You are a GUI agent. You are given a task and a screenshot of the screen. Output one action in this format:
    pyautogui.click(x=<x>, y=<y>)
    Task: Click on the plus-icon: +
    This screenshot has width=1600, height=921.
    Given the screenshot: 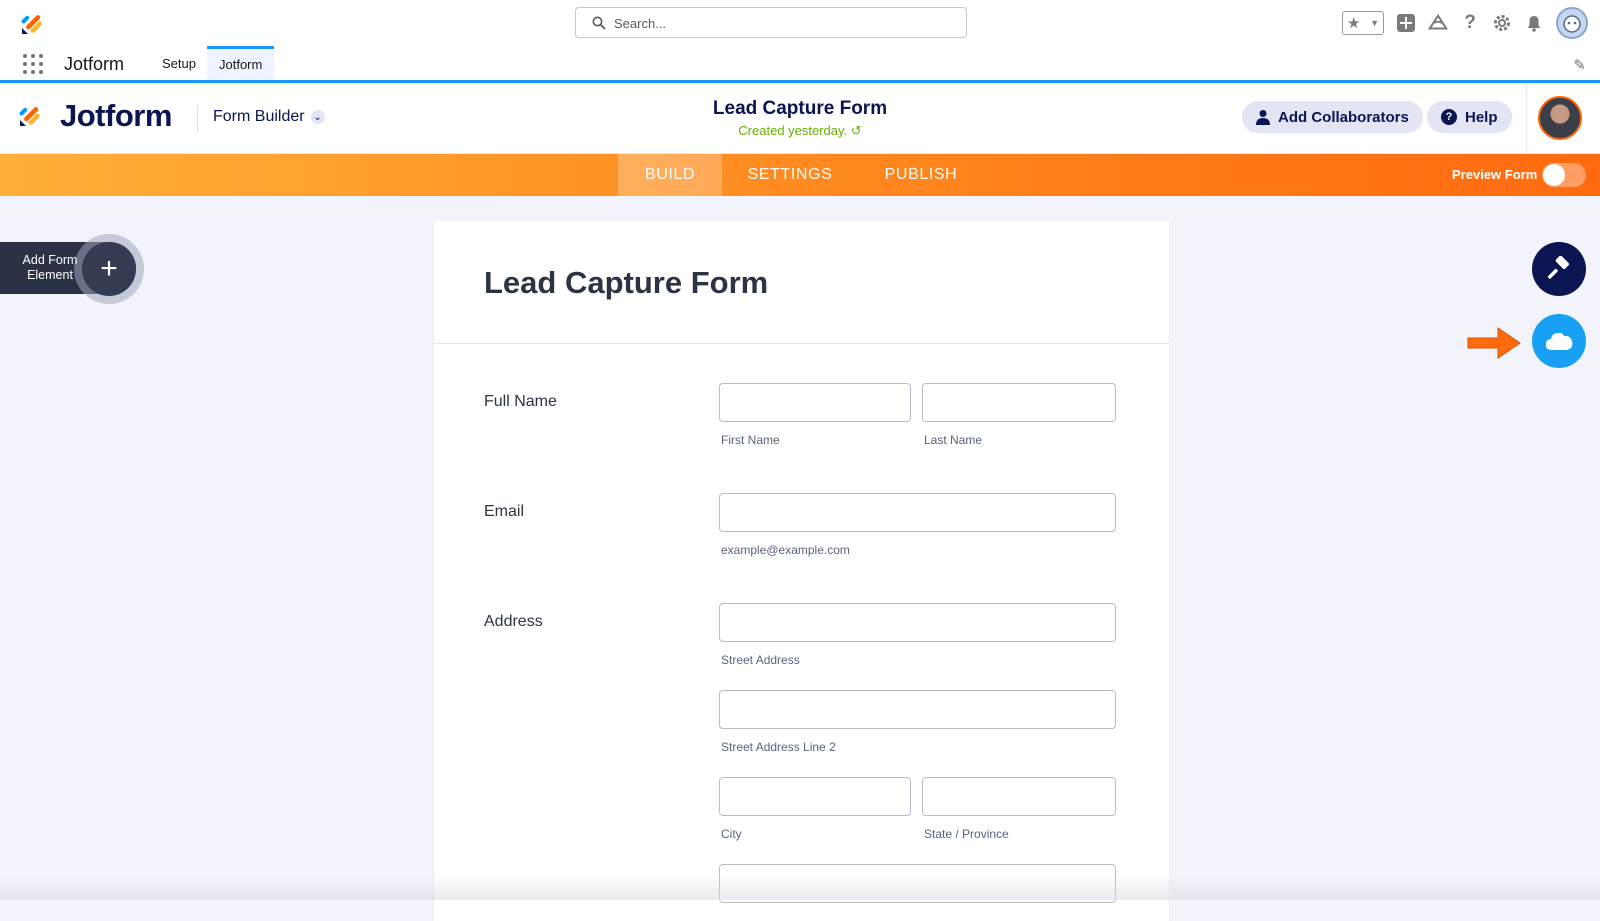 What is the action you would take?
    pyautogui.click(x=109, y=269)
    